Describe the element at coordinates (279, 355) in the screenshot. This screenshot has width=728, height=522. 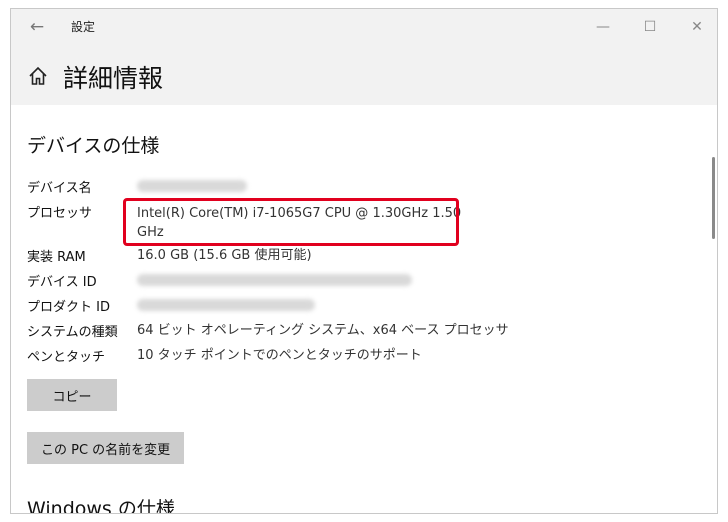
I see `spec-value: 10 タッチ ポイントでのペンとタッチのサポート` at that location.